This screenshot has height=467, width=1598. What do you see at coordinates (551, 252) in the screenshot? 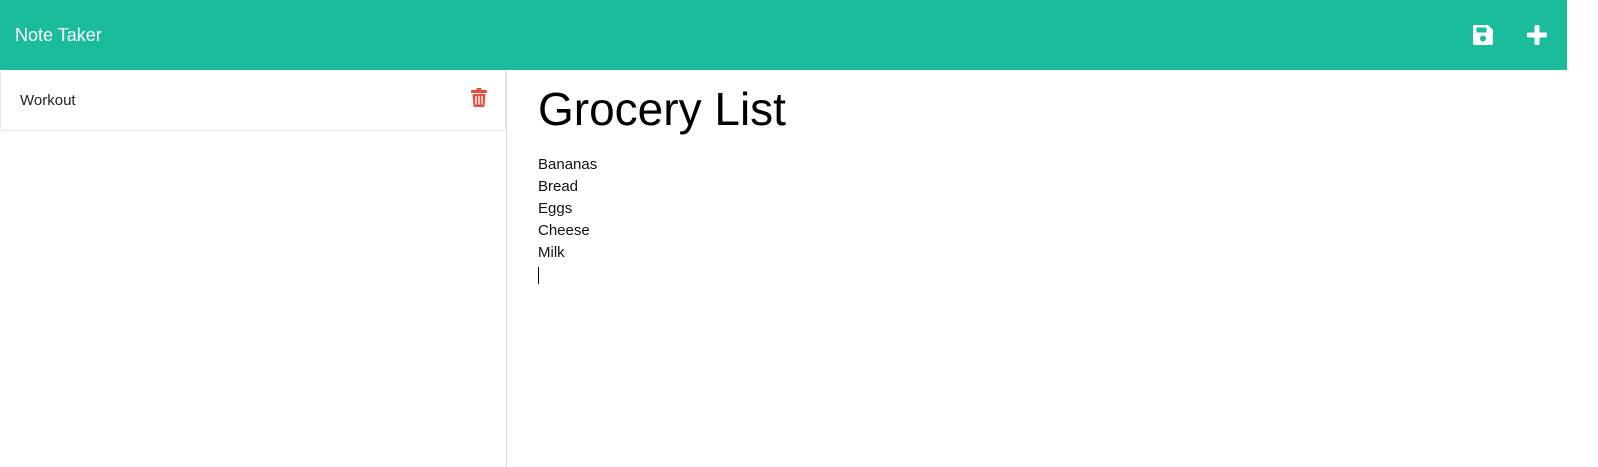
I see `note-line: Milk` at bounding box center [551, 252].